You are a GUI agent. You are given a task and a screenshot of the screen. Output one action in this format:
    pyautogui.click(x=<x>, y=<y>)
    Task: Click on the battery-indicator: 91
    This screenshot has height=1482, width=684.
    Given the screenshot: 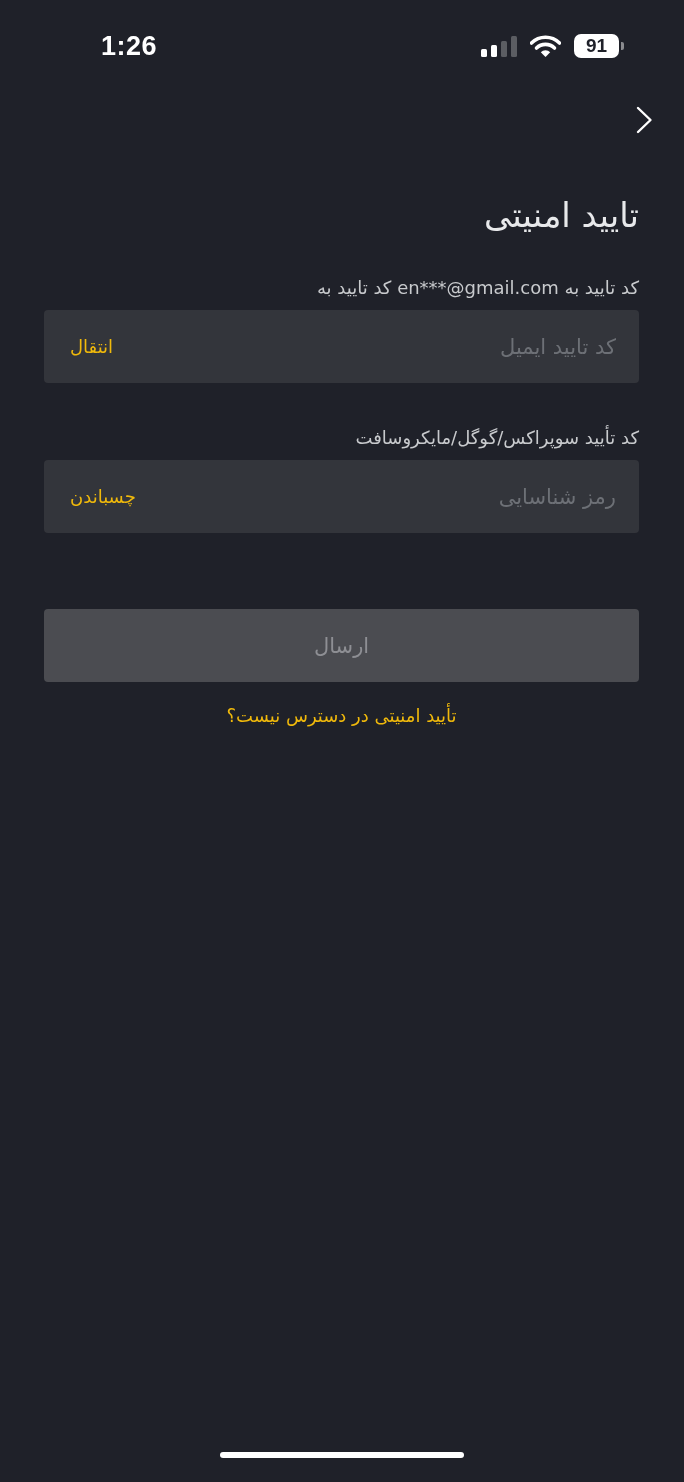 What is the action you would take?
    pyautogui.click(x=599, y=46)
    